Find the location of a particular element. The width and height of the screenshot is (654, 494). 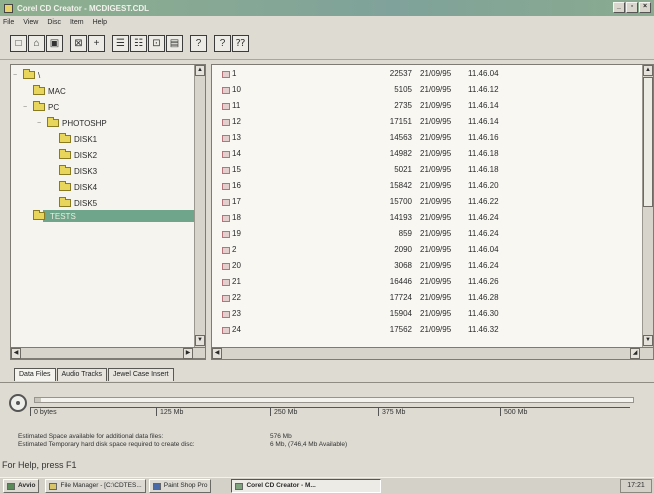

minimize-button: _ is located at coordinates (619, 7).